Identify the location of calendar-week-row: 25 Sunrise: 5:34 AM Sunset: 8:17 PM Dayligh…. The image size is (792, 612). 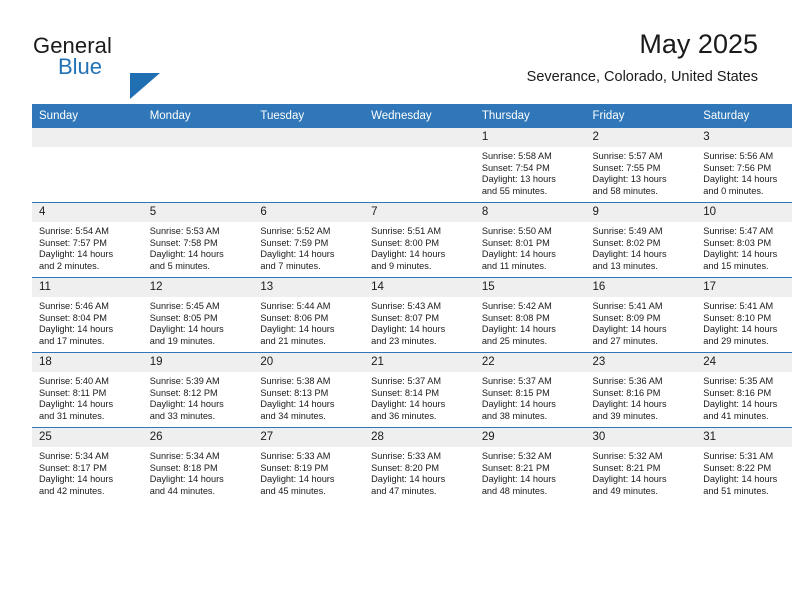
(412, 464).